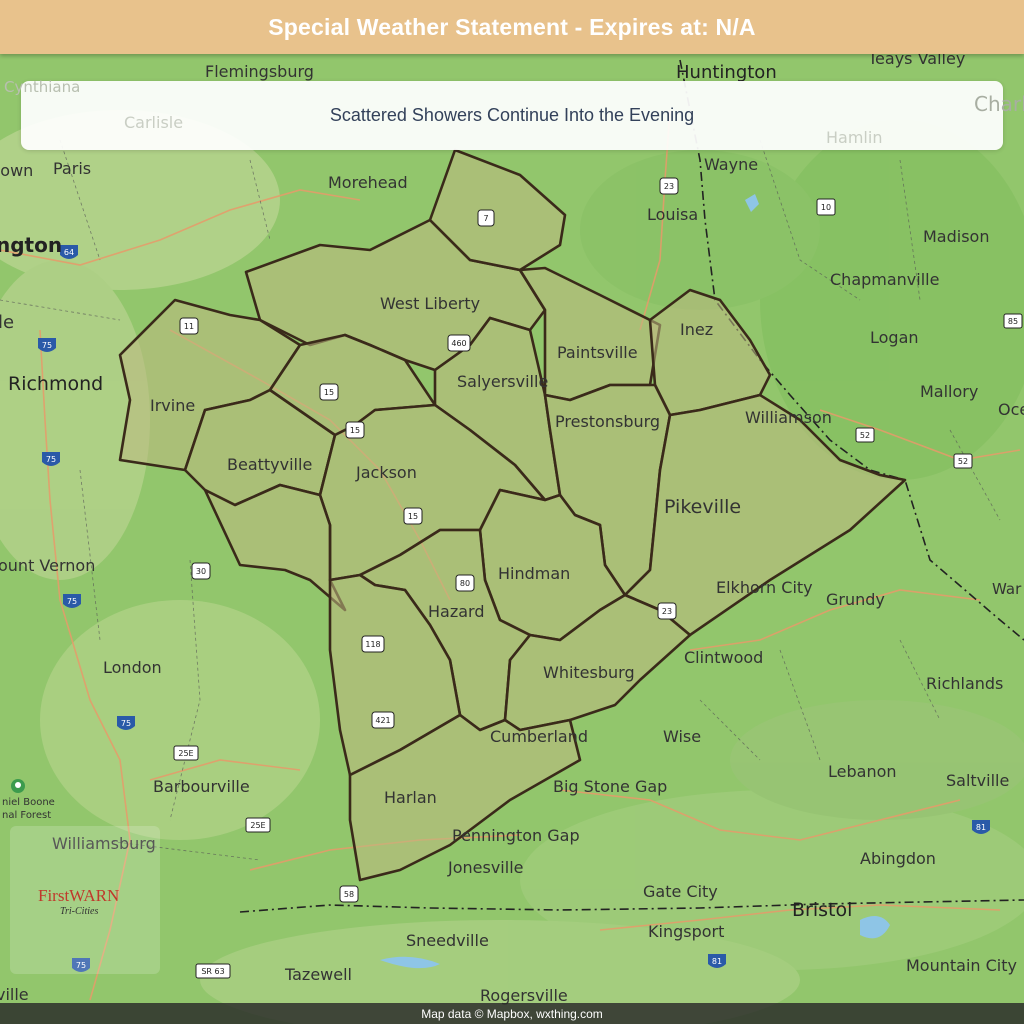 Image resolution: width=1024 pixels, height=1024 pixels. I want to click on label-madison: Madison, so click(956, 236).